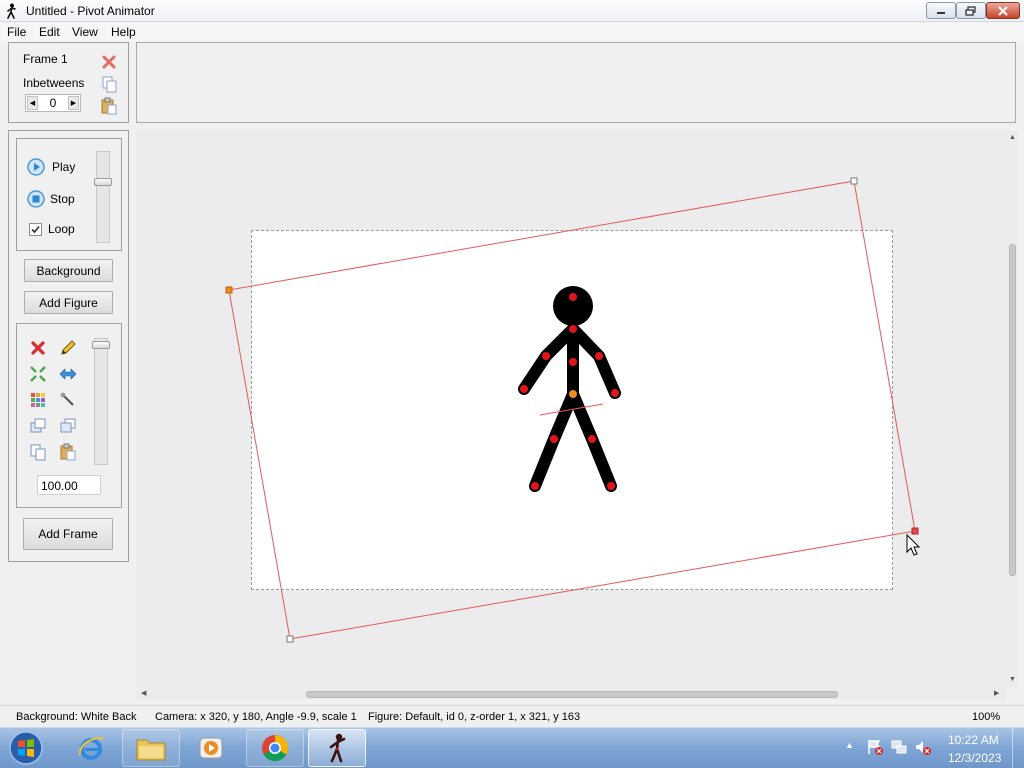  I want to click on frame-panel: Frame 1 Inbetweens ◀ 0 ▶, so click(68, 82).